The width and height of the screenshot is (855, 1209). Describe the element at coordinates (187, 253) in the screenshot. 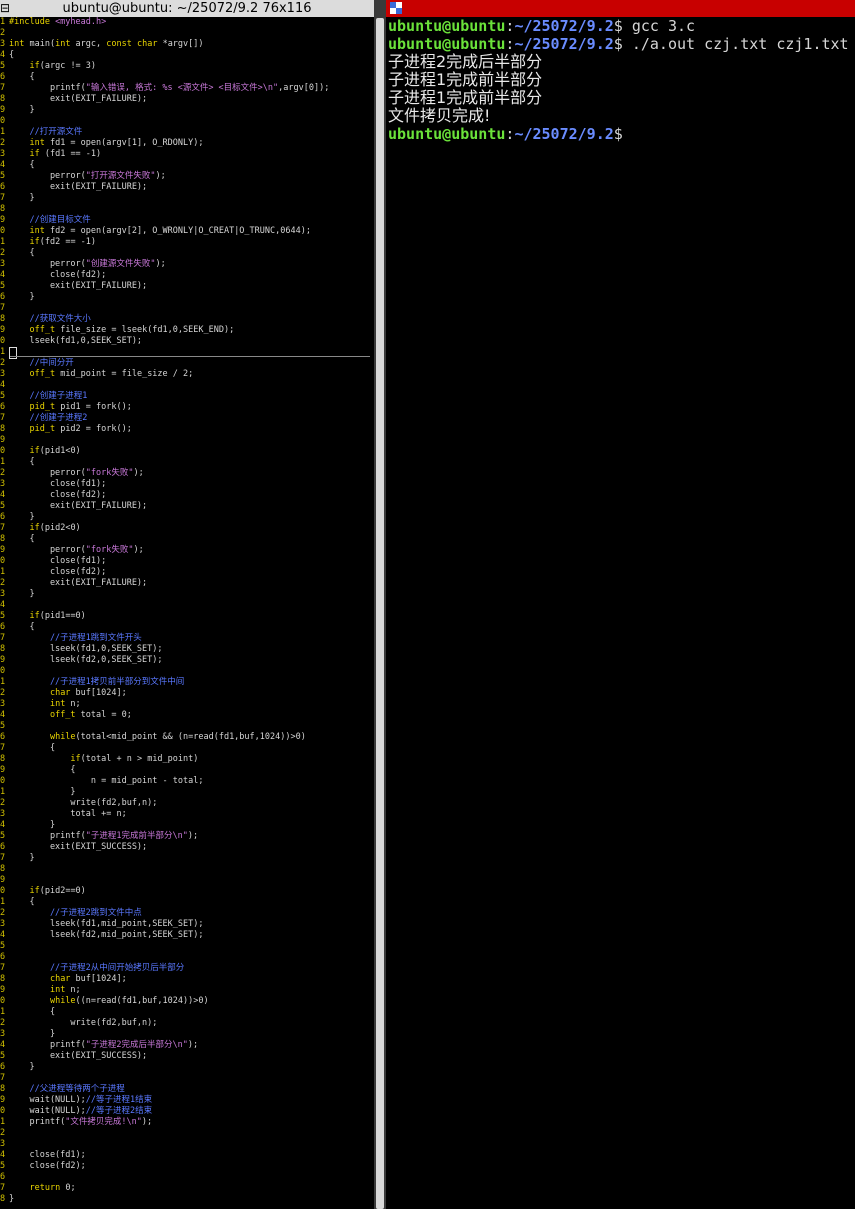

I see `code-line: 2 {` at that location.